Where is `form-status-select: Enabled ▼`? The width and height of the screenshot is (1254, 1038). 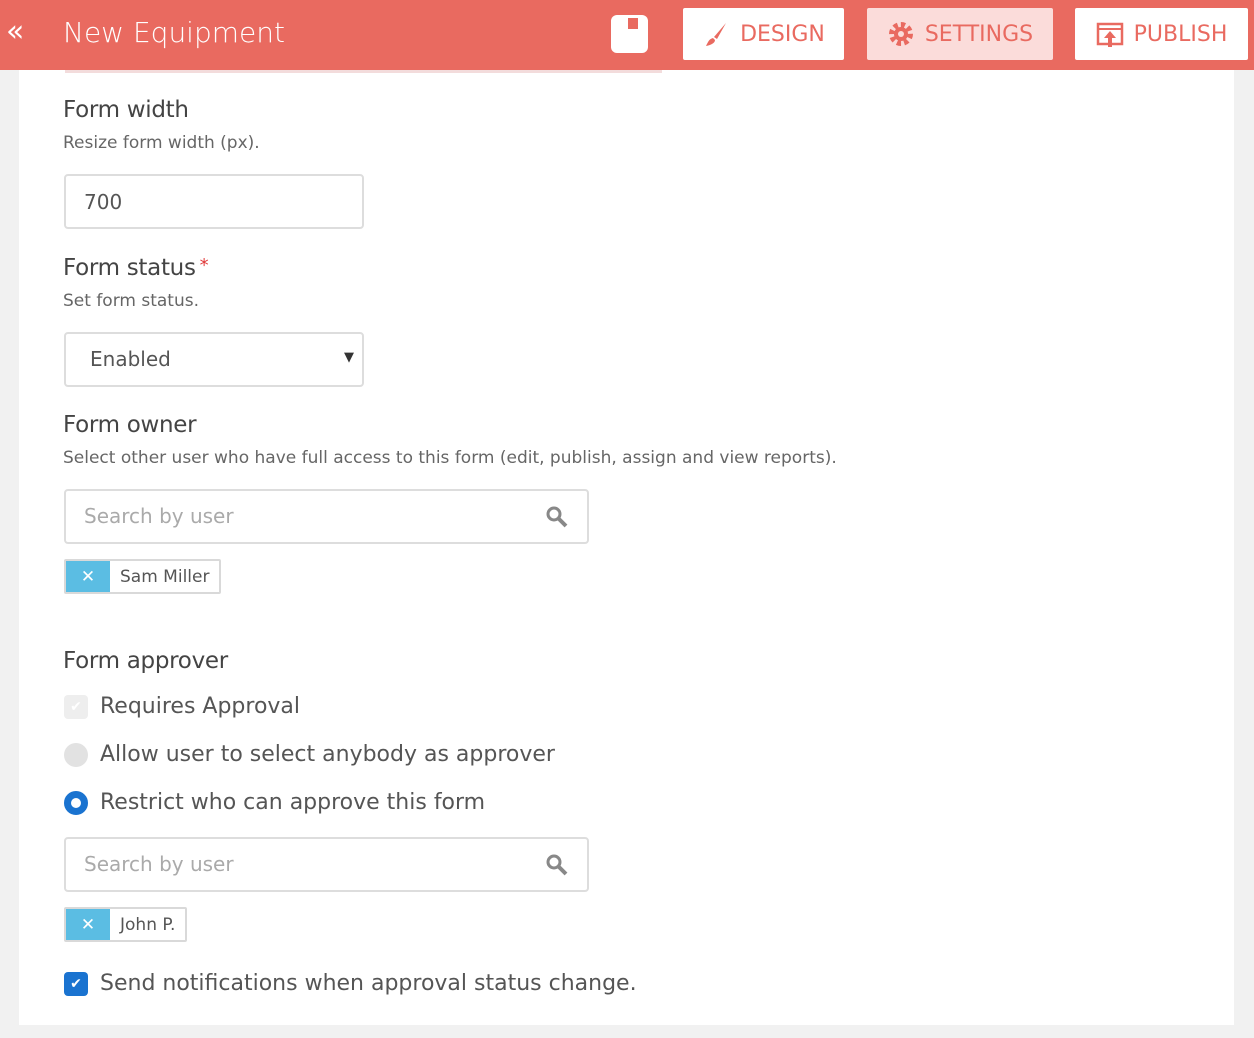
form-status-select: Enabled ▼ is located at coordinates (214, 359).